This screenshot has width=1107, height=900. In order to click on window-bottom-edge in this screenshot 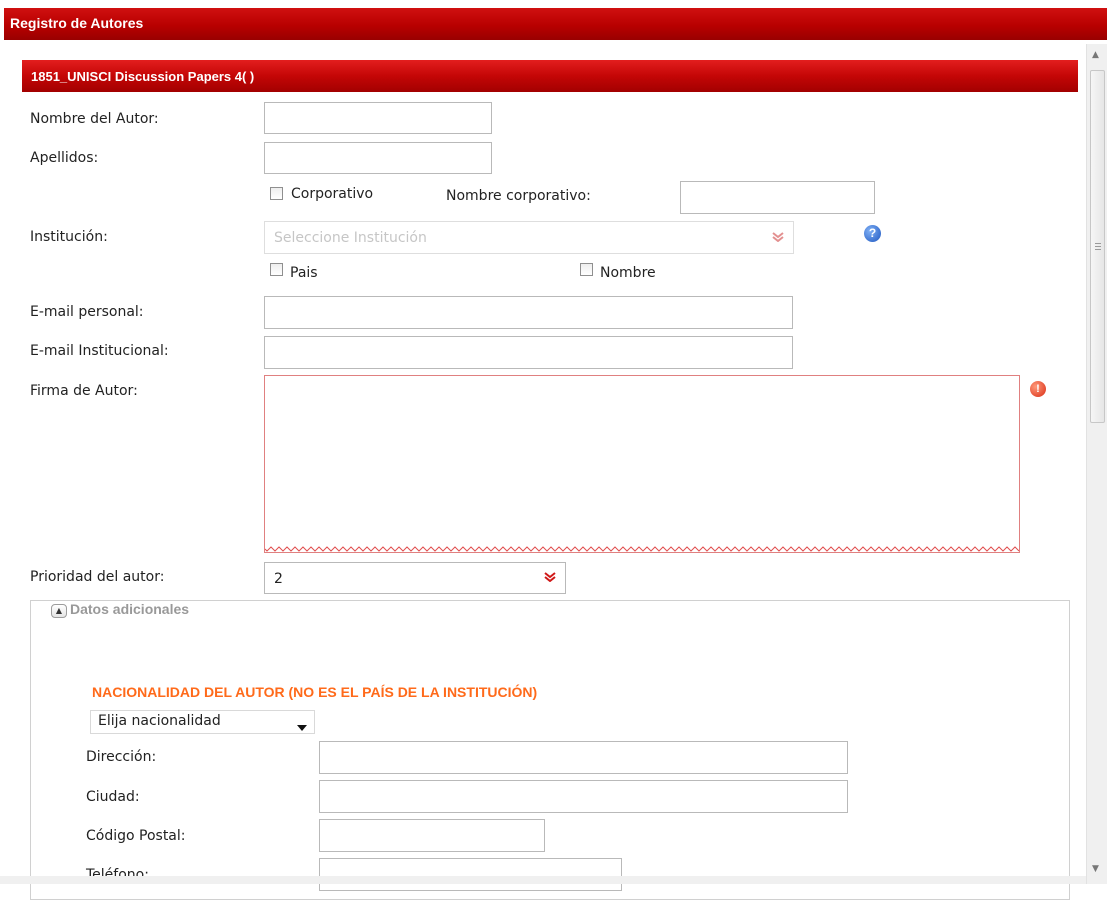, I will do `click(553, 880)`.